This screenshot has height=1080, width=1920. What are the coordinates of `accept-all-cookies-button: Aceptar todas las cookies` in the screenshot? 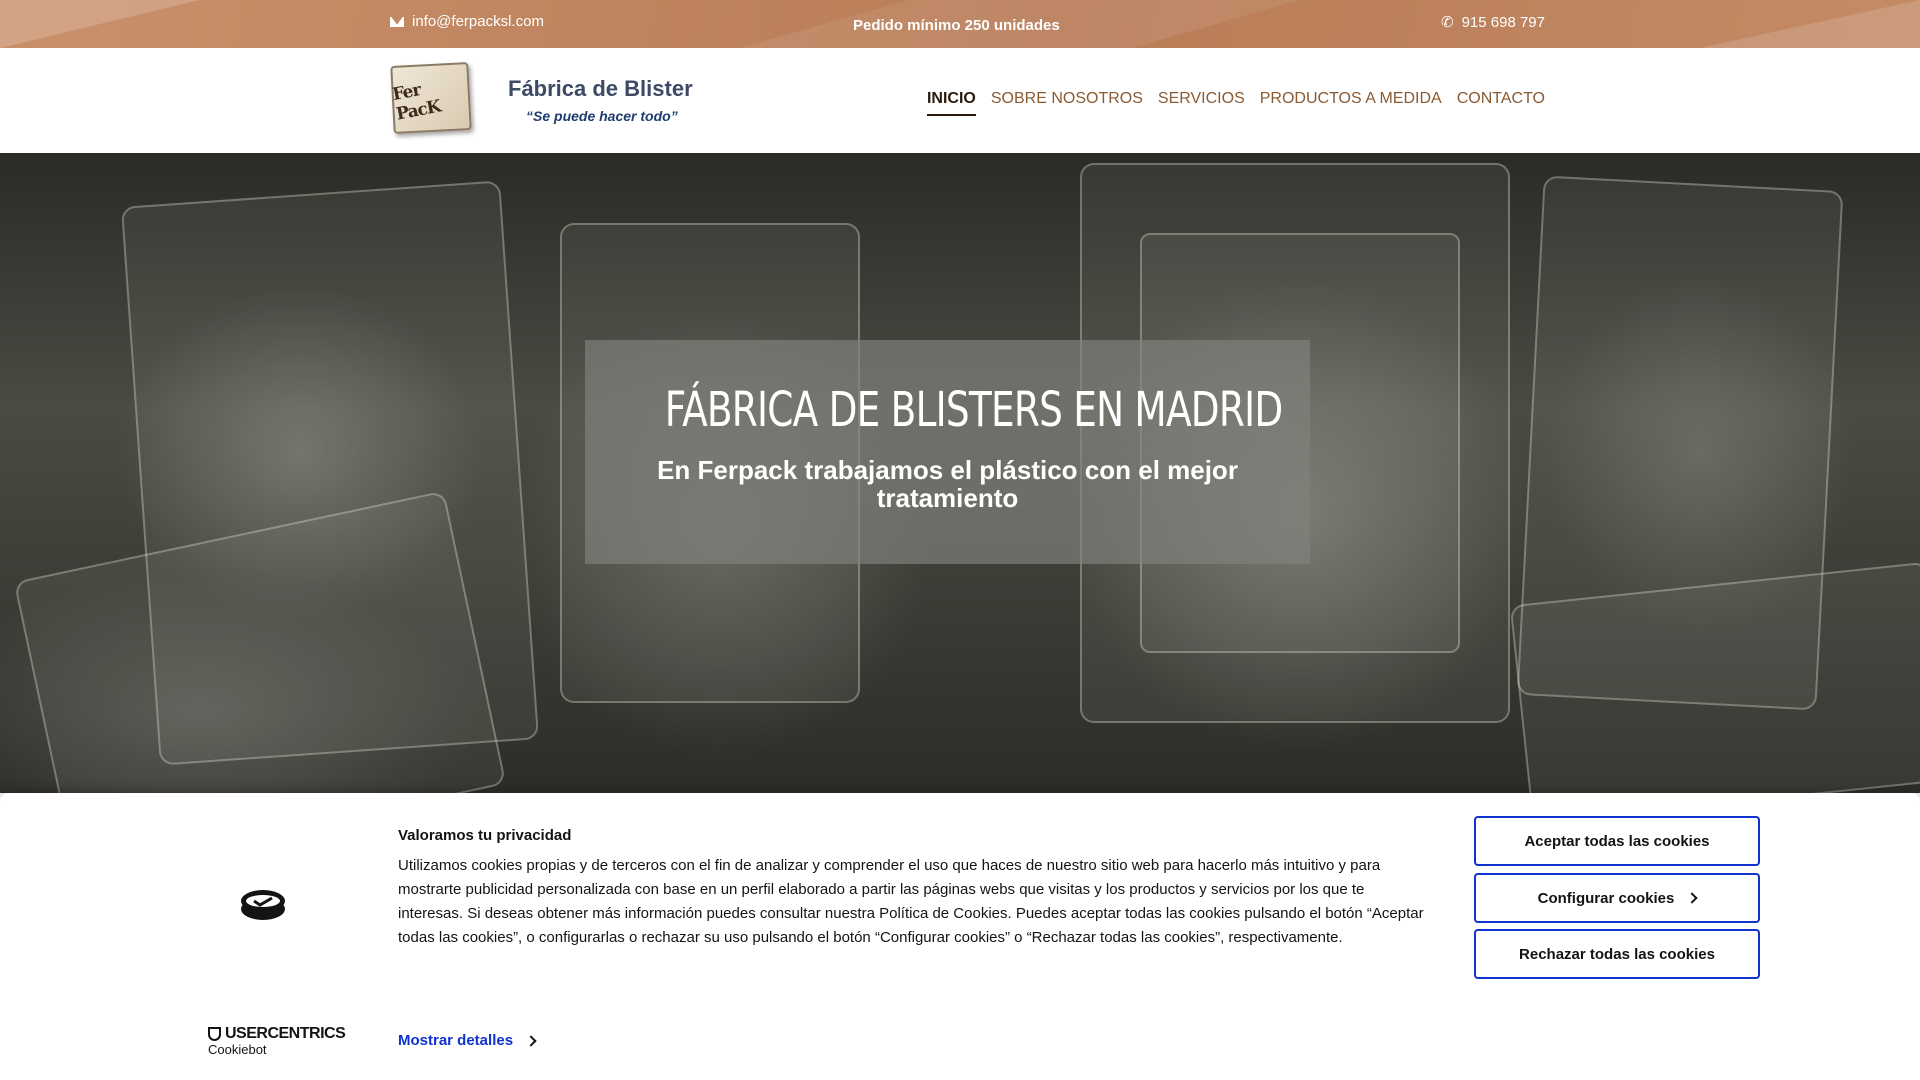 It's located at (1617, 841).